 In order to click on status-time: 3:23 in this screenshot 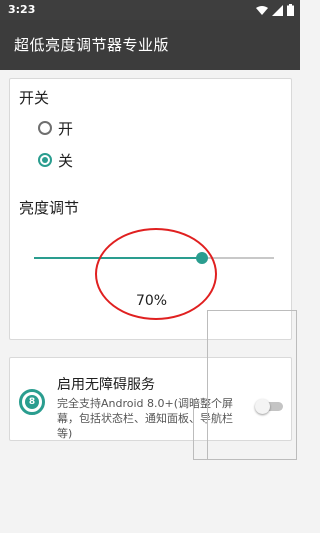, I will do `click(22, 9)`.